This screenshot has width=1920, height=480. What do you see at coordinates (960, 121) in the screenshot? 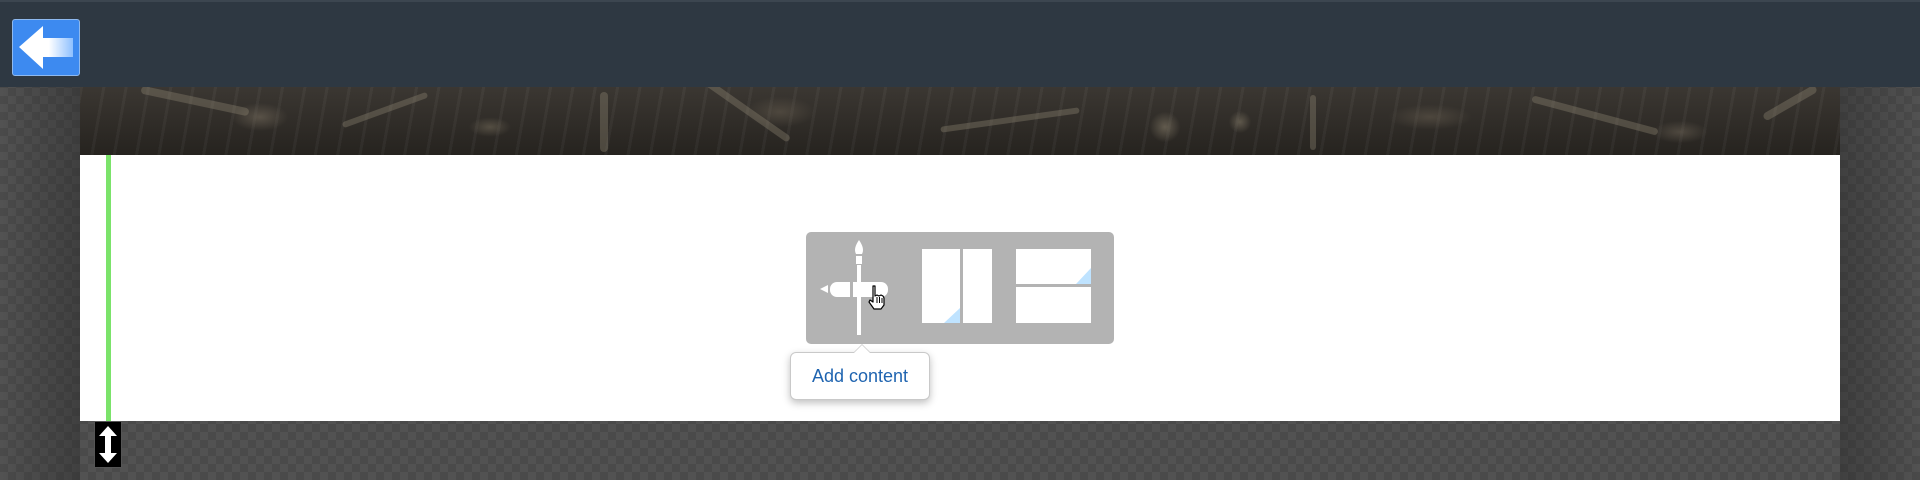
I see `hero-banner-image` at bounding box center [960, 121].